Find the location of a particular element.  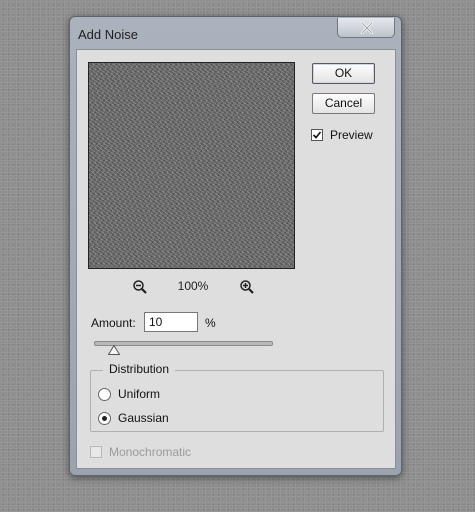

gaussian-label: Gaussian is located at coordinates (143, 418).